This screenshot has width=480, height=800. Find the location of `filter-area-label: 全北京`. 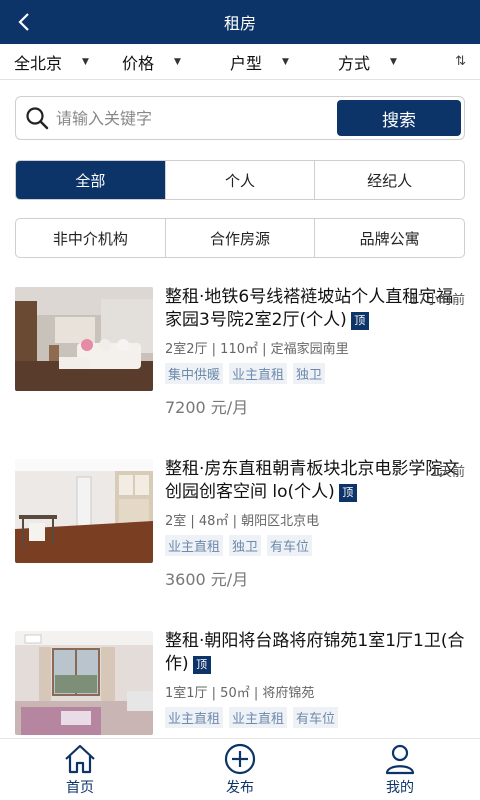

filter-area-label: 全北京 is located at coordinates (38, 63).